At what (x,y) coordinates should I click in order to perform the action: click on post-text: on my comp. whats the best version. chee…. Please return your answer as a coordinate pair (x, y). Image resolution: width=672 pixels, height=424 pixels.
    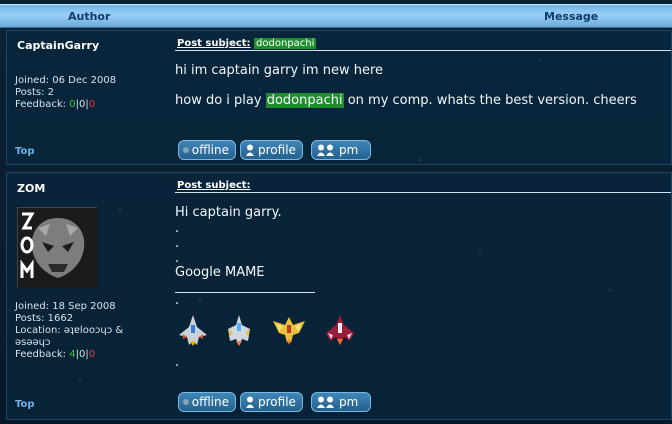
    Looking at the image, I should click on (490, 100).